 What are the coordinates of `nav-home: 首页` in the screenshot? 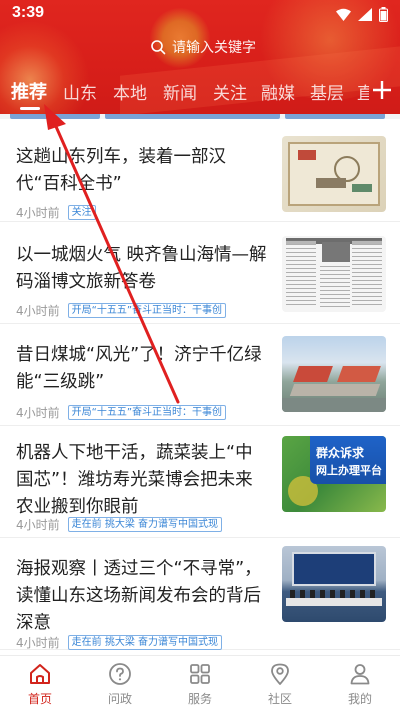 It's located at (40, 684).